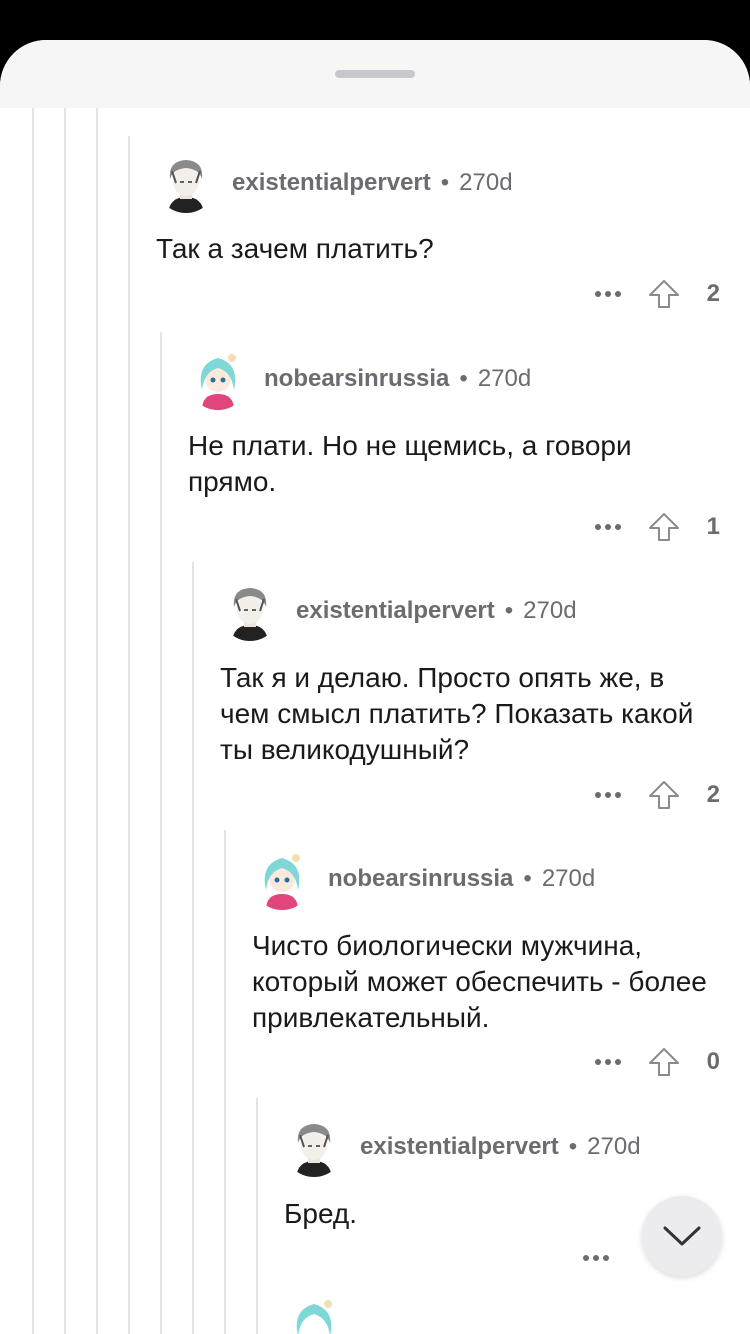  What do you see at coordinates (410, 463) in the screenshot?
I see `comment-text: Не плати. Но не щемись, а говори прямо.` at bounding box center [410, 463].